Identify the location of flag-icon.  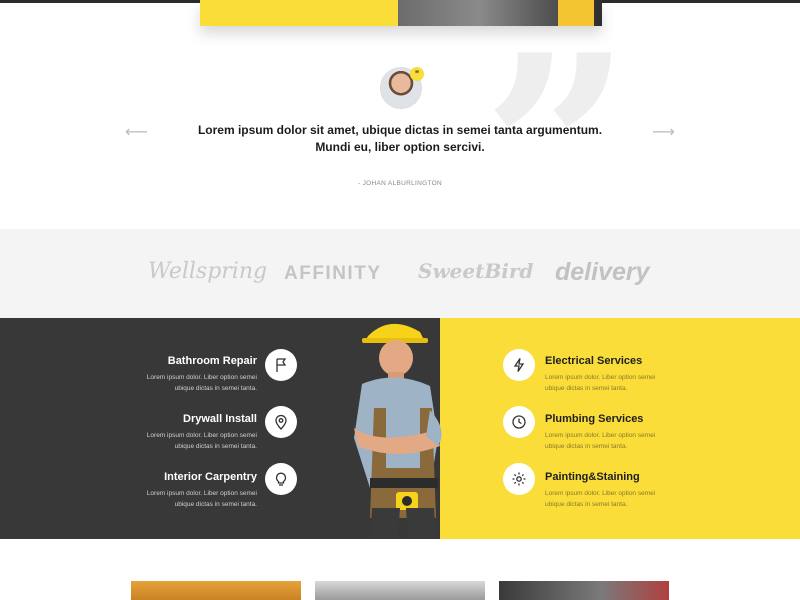
(281, 365).